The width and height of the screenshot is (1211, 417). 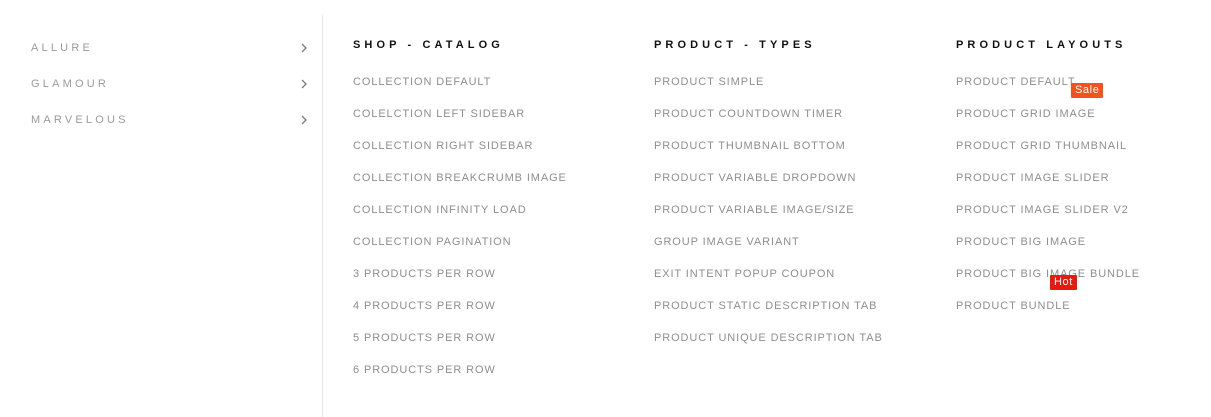 What do you see at coordinates (768, 346) in the screenshot?
I see `menu-item-product-unique-description-tab: PRODUCT UNIQUE DESCRIPTION TAB` at bounding box center [768, 346].